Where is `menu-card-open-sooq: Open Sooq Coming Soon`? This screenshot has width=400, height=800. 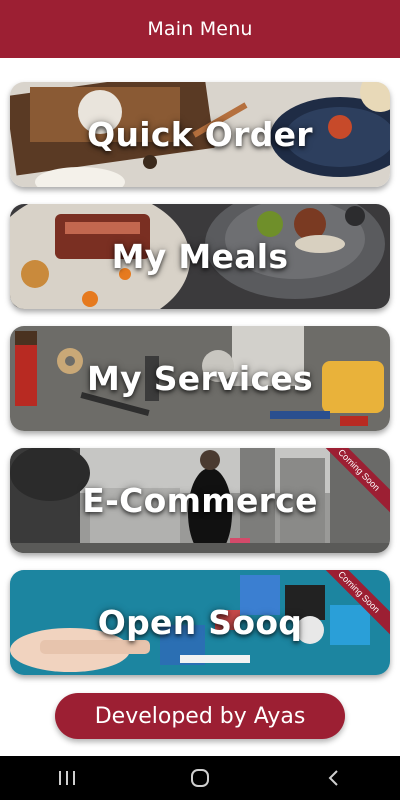
menu-card-open-sooq: Open Sooq Coming Soon is located at coordinates (200, 622).